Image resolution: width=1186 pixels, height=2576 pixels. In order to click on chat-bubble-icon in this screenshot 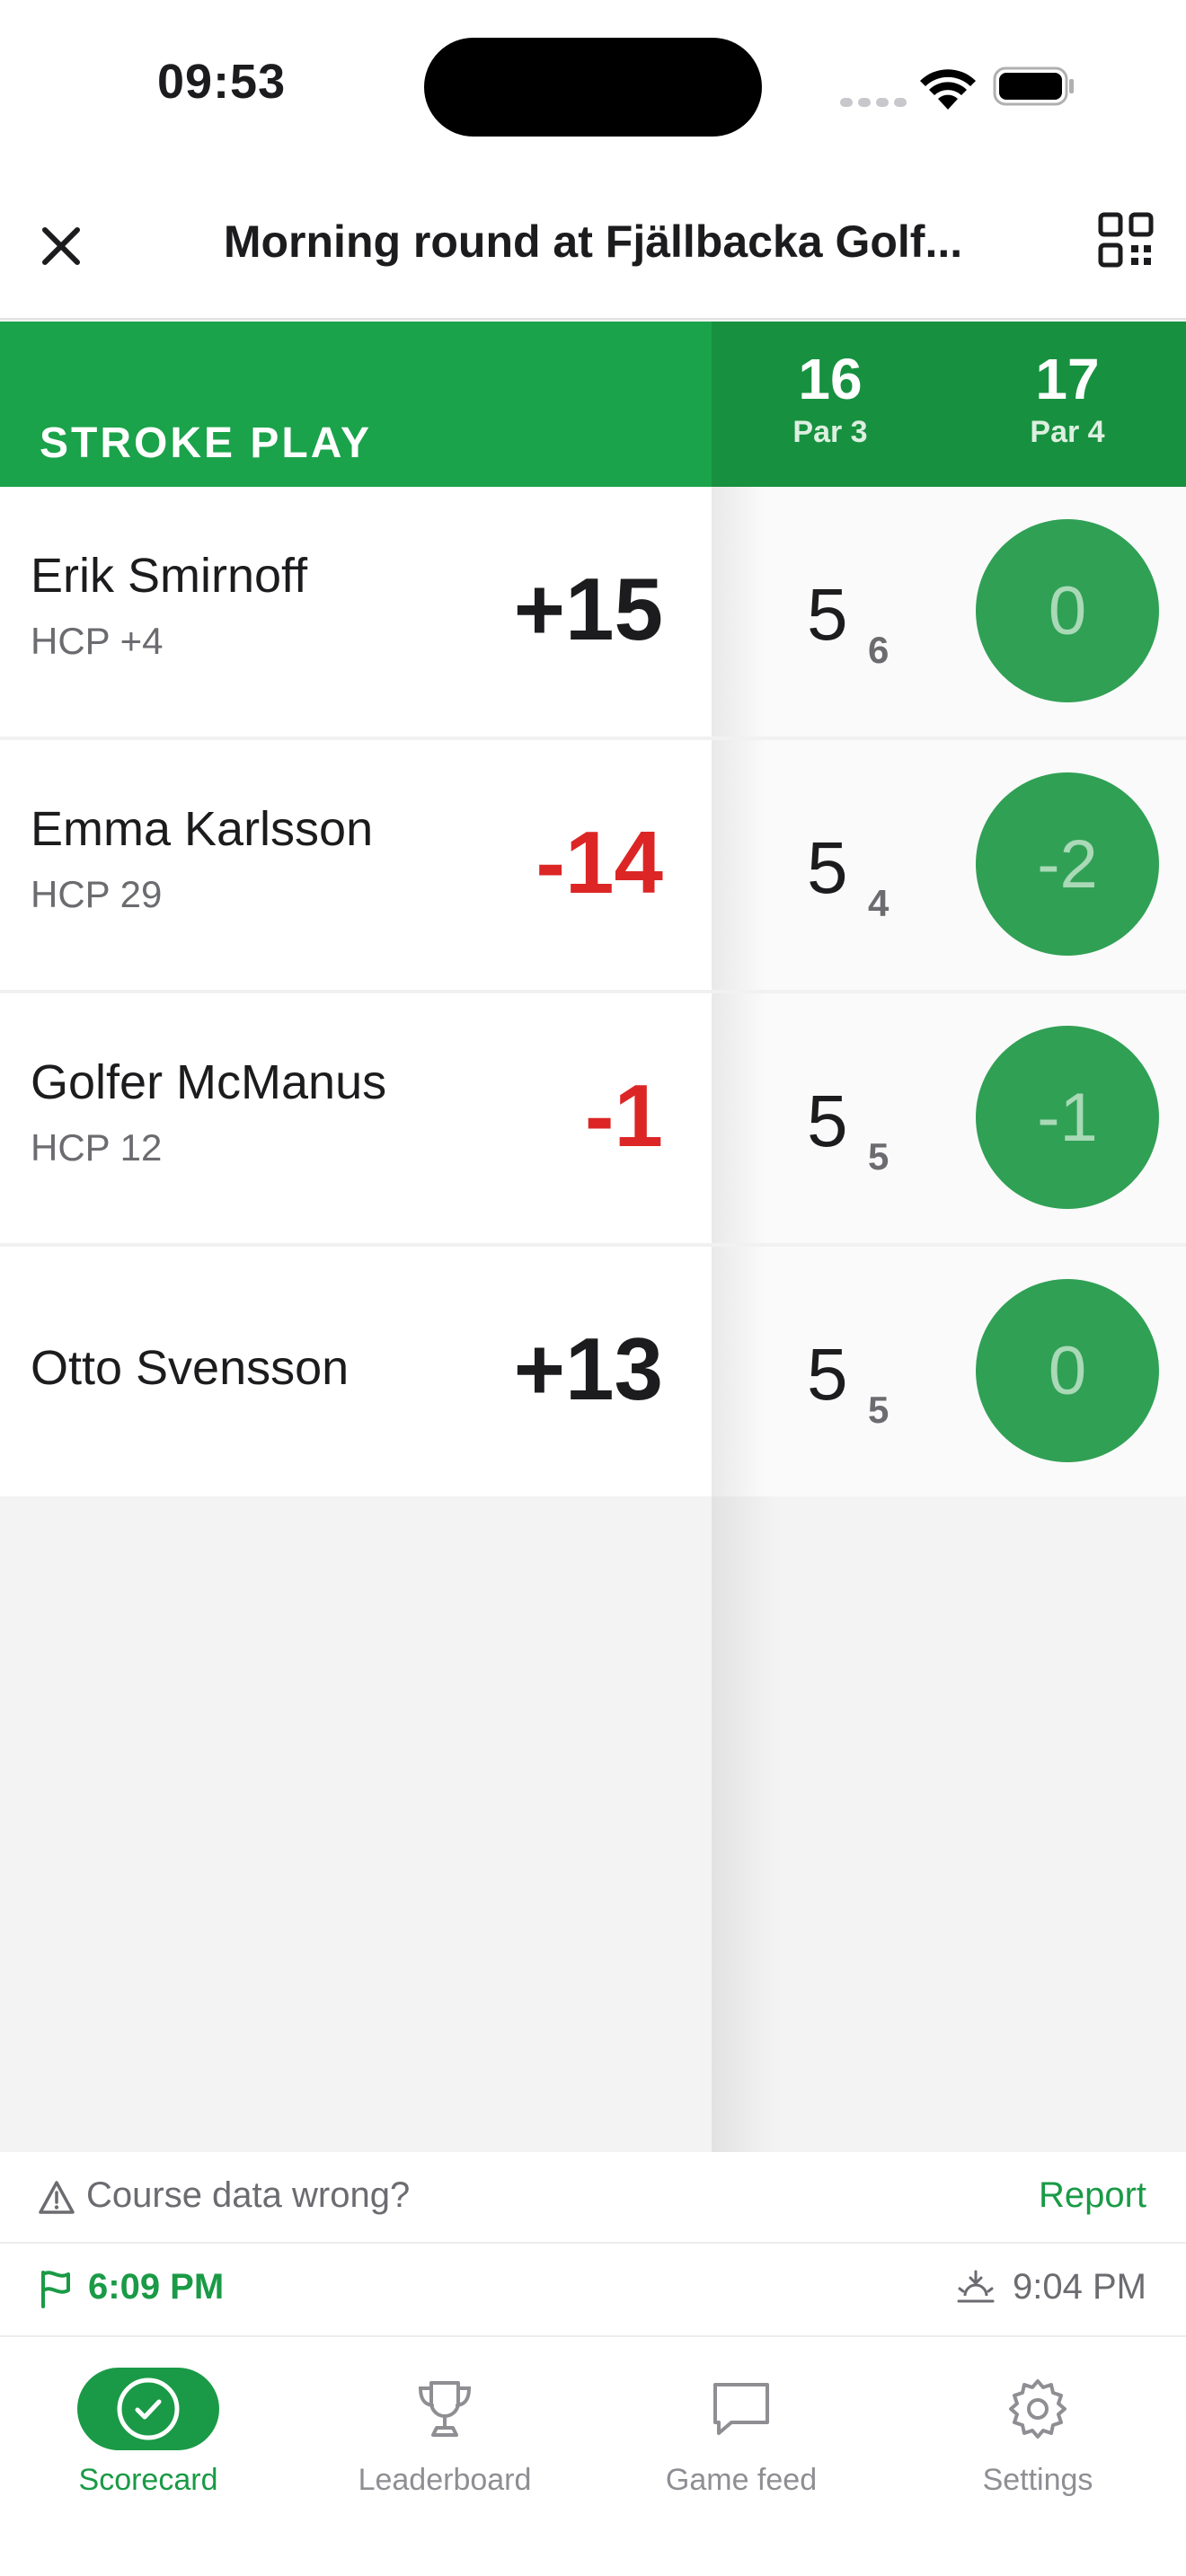, I will do `click(741, 2409)`.